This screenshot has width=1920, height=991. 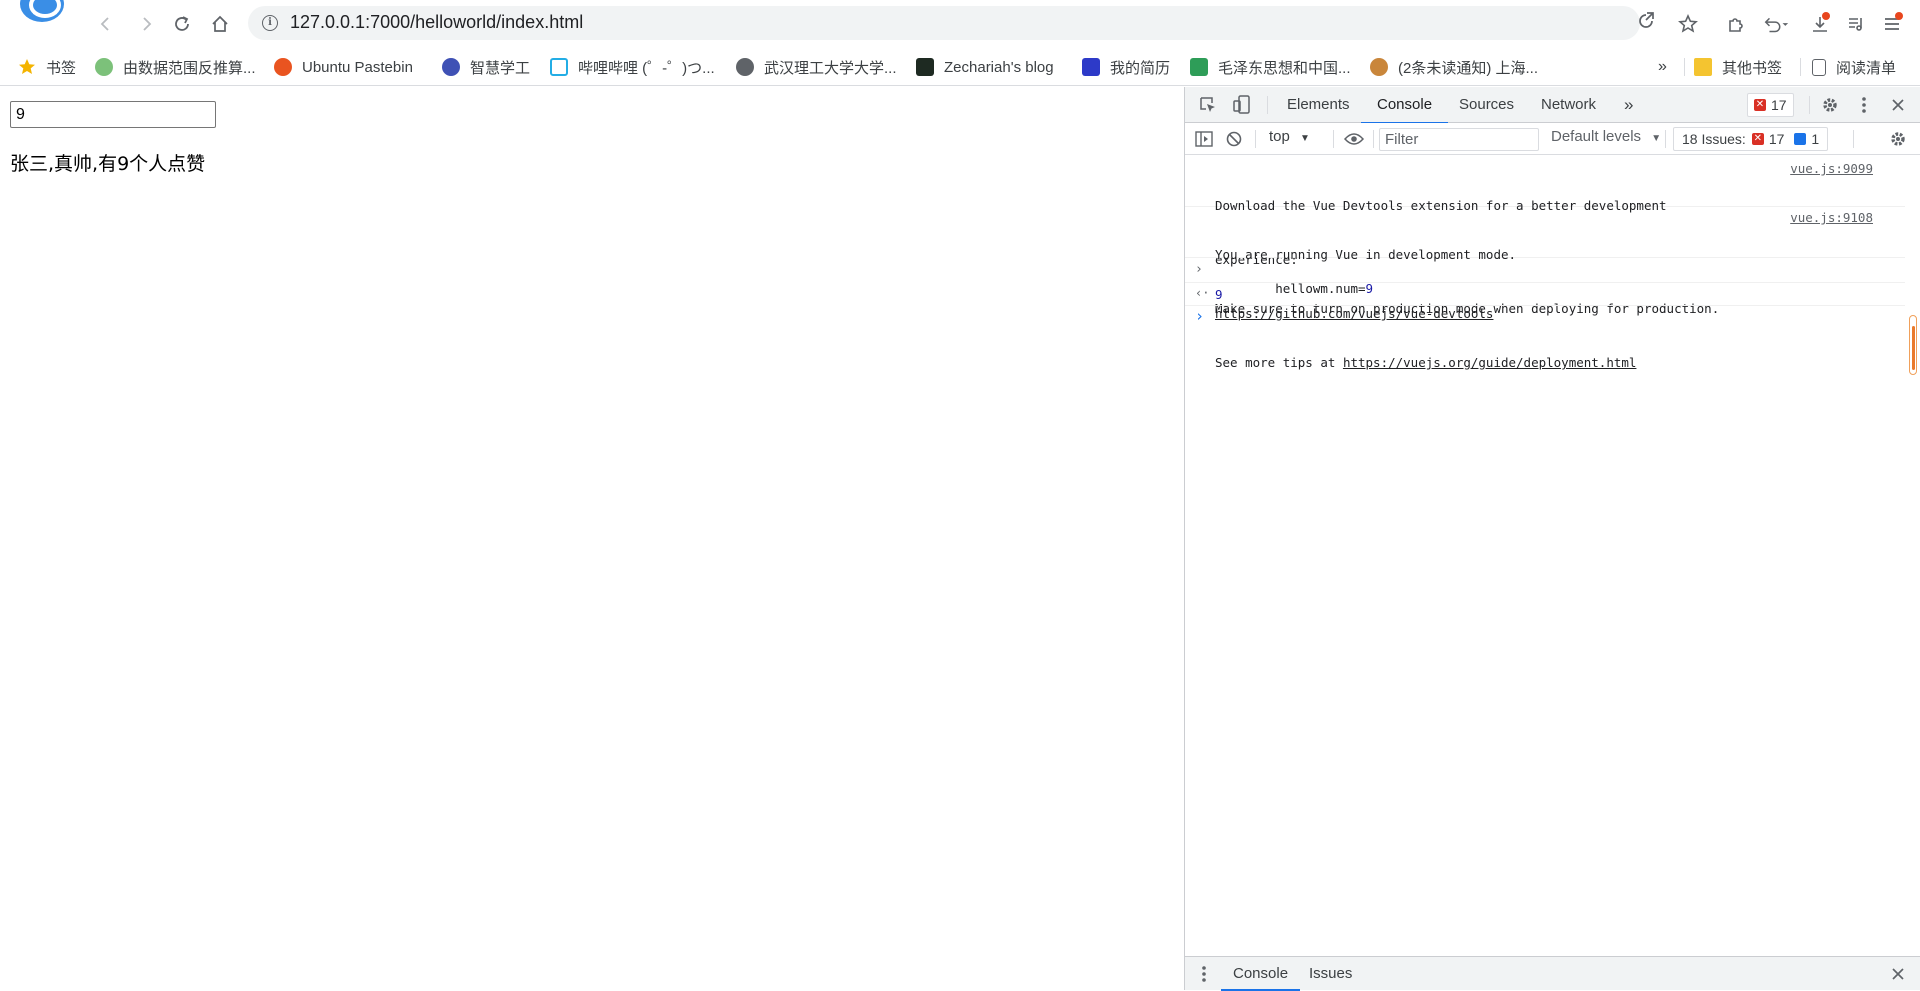 I want to click on bookmark-star-icon, so click(x=1688, y=24).